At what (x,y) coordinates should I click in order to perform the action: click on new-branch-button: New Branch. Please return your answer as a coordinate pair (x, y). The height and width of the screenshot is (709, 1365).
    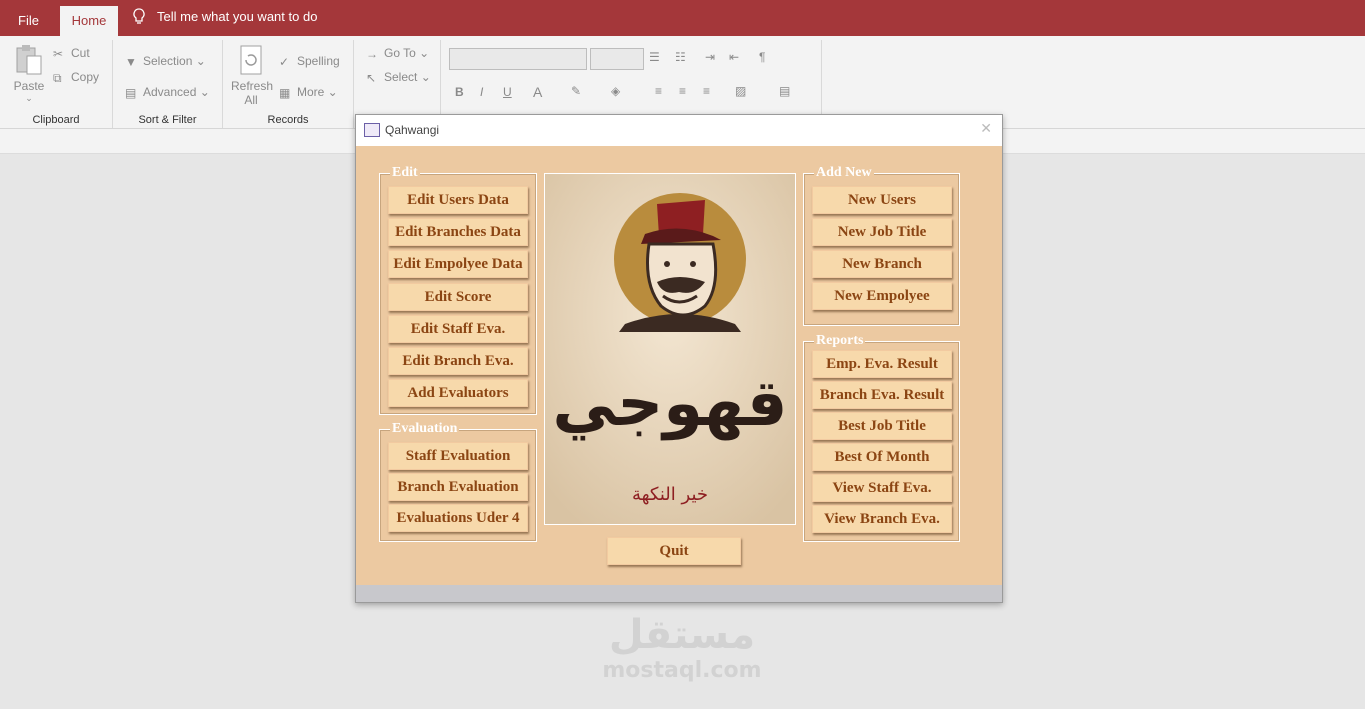
    Looking at the image, I should click on (882, 264).